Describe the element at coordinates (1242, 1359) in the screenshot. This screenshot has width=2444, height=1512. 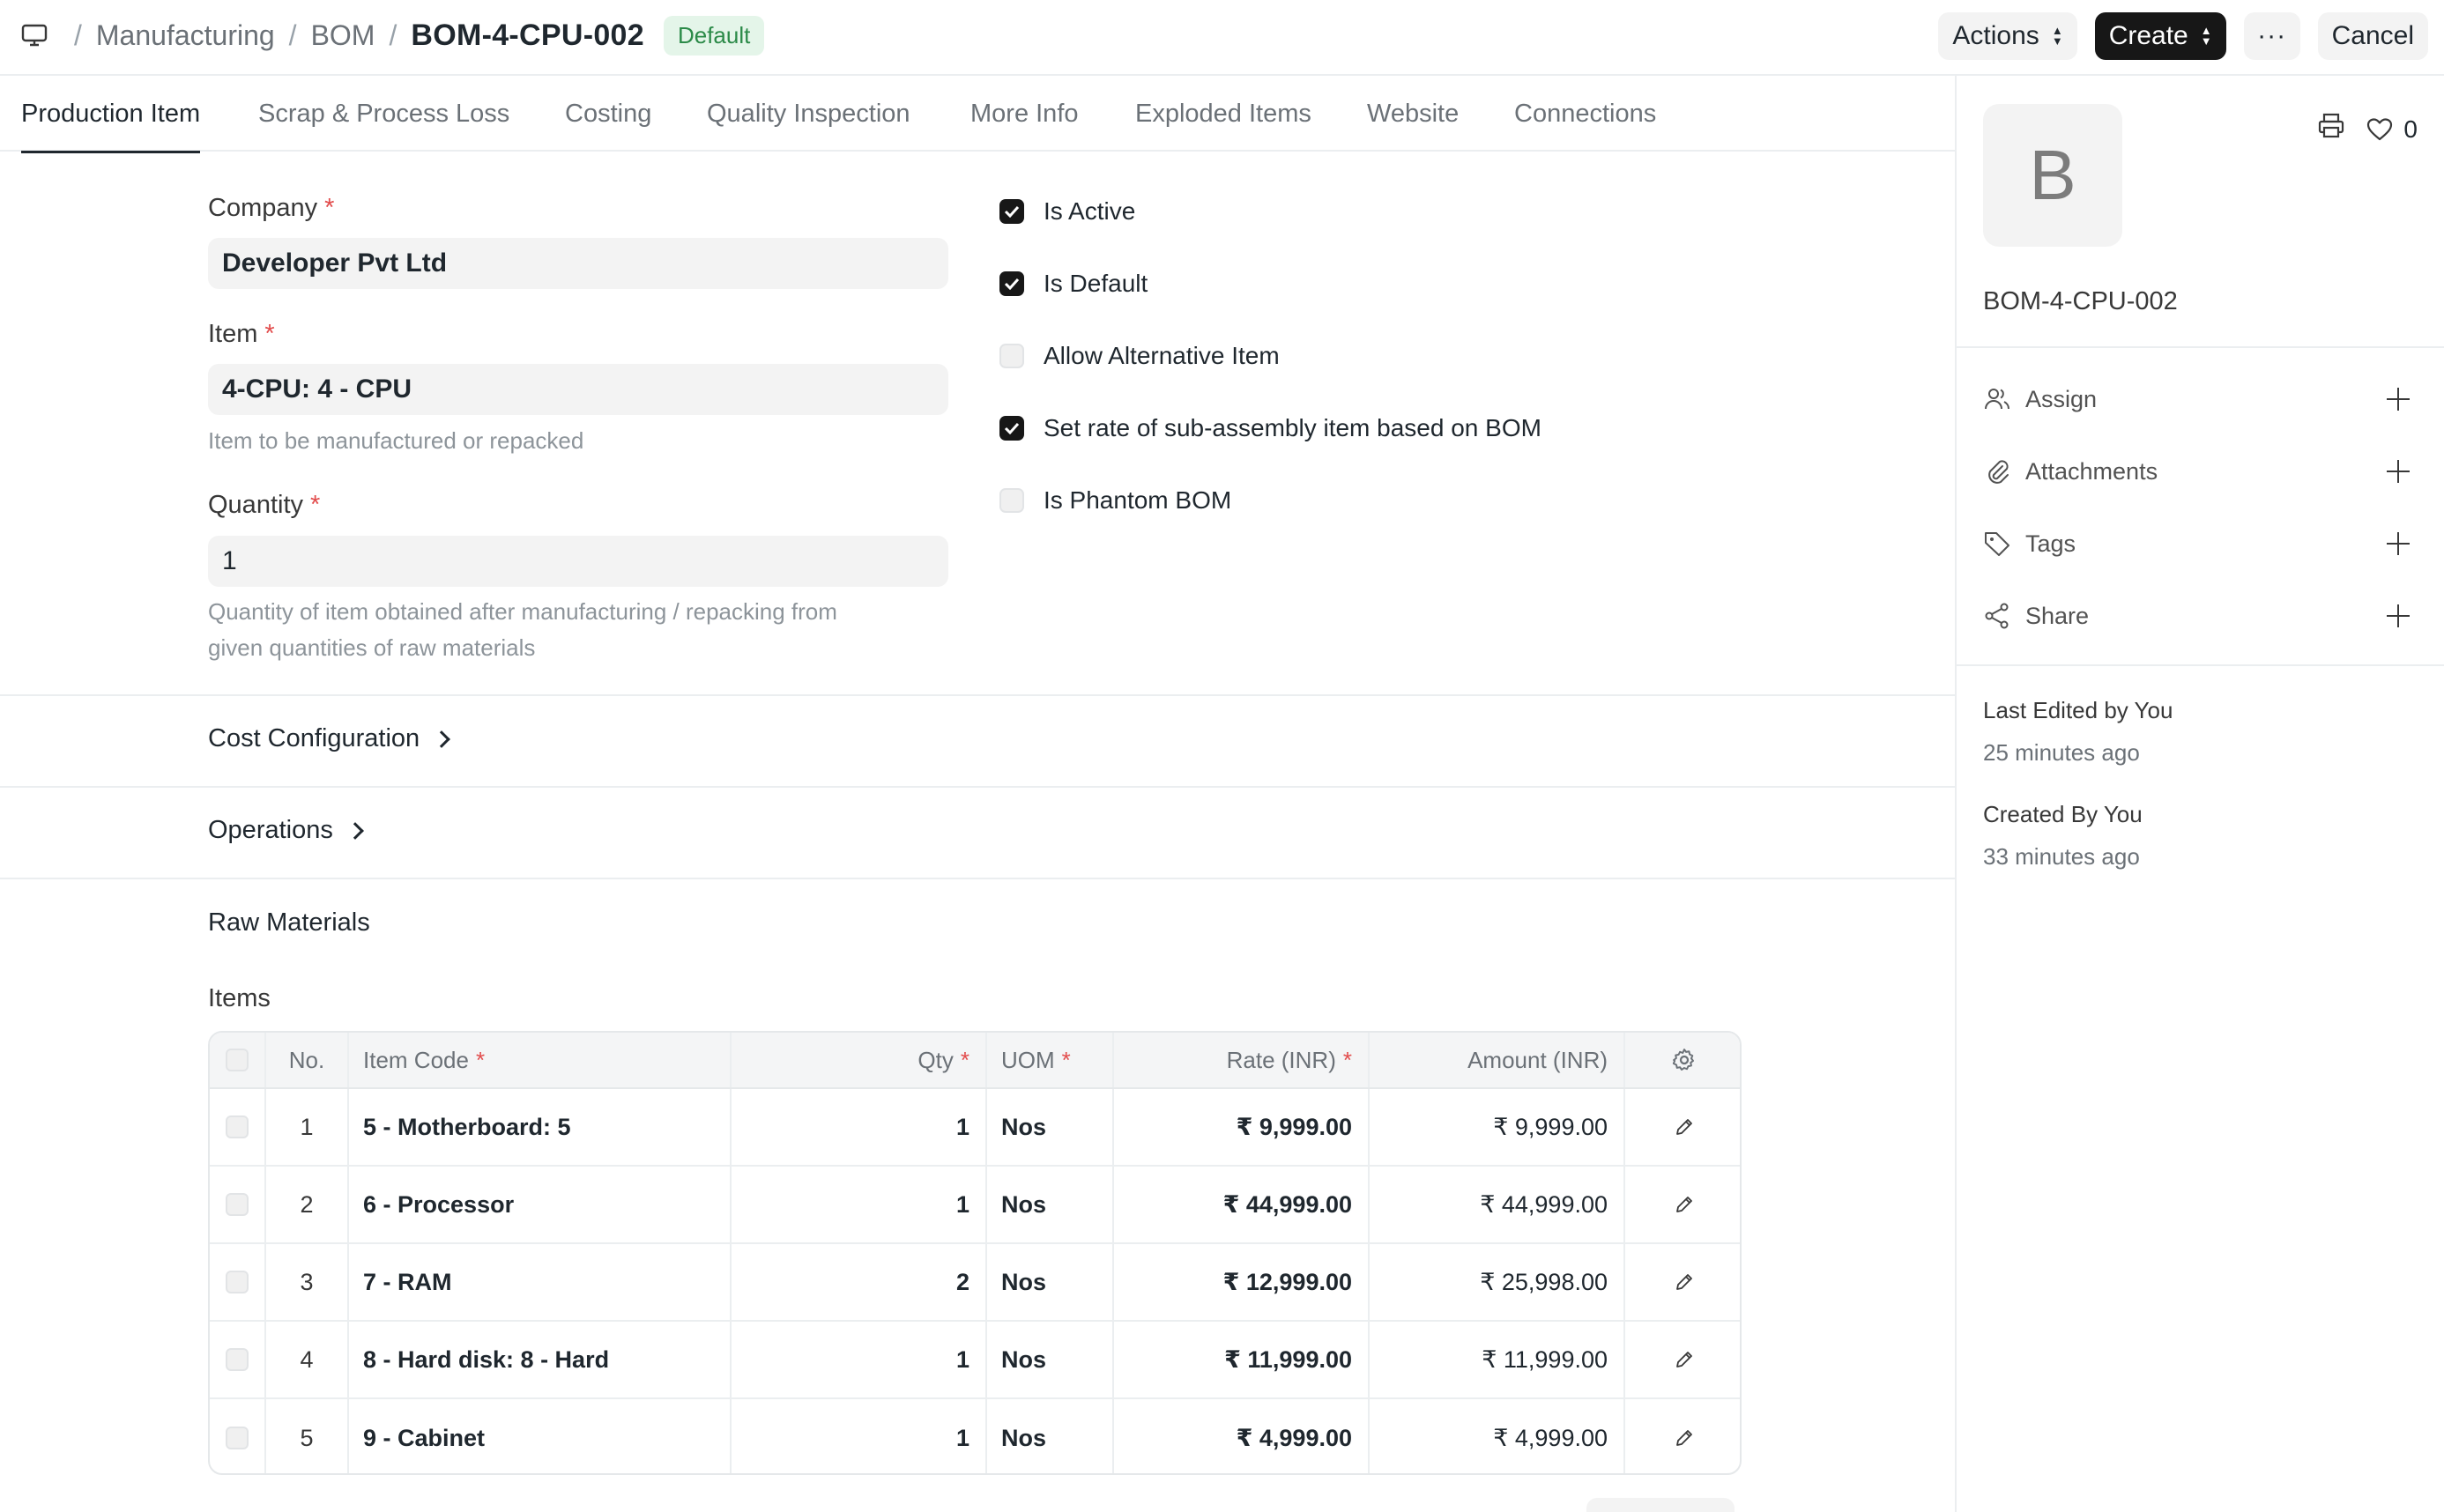
I see `row-rate: ₹ 11,999.00` at that location.